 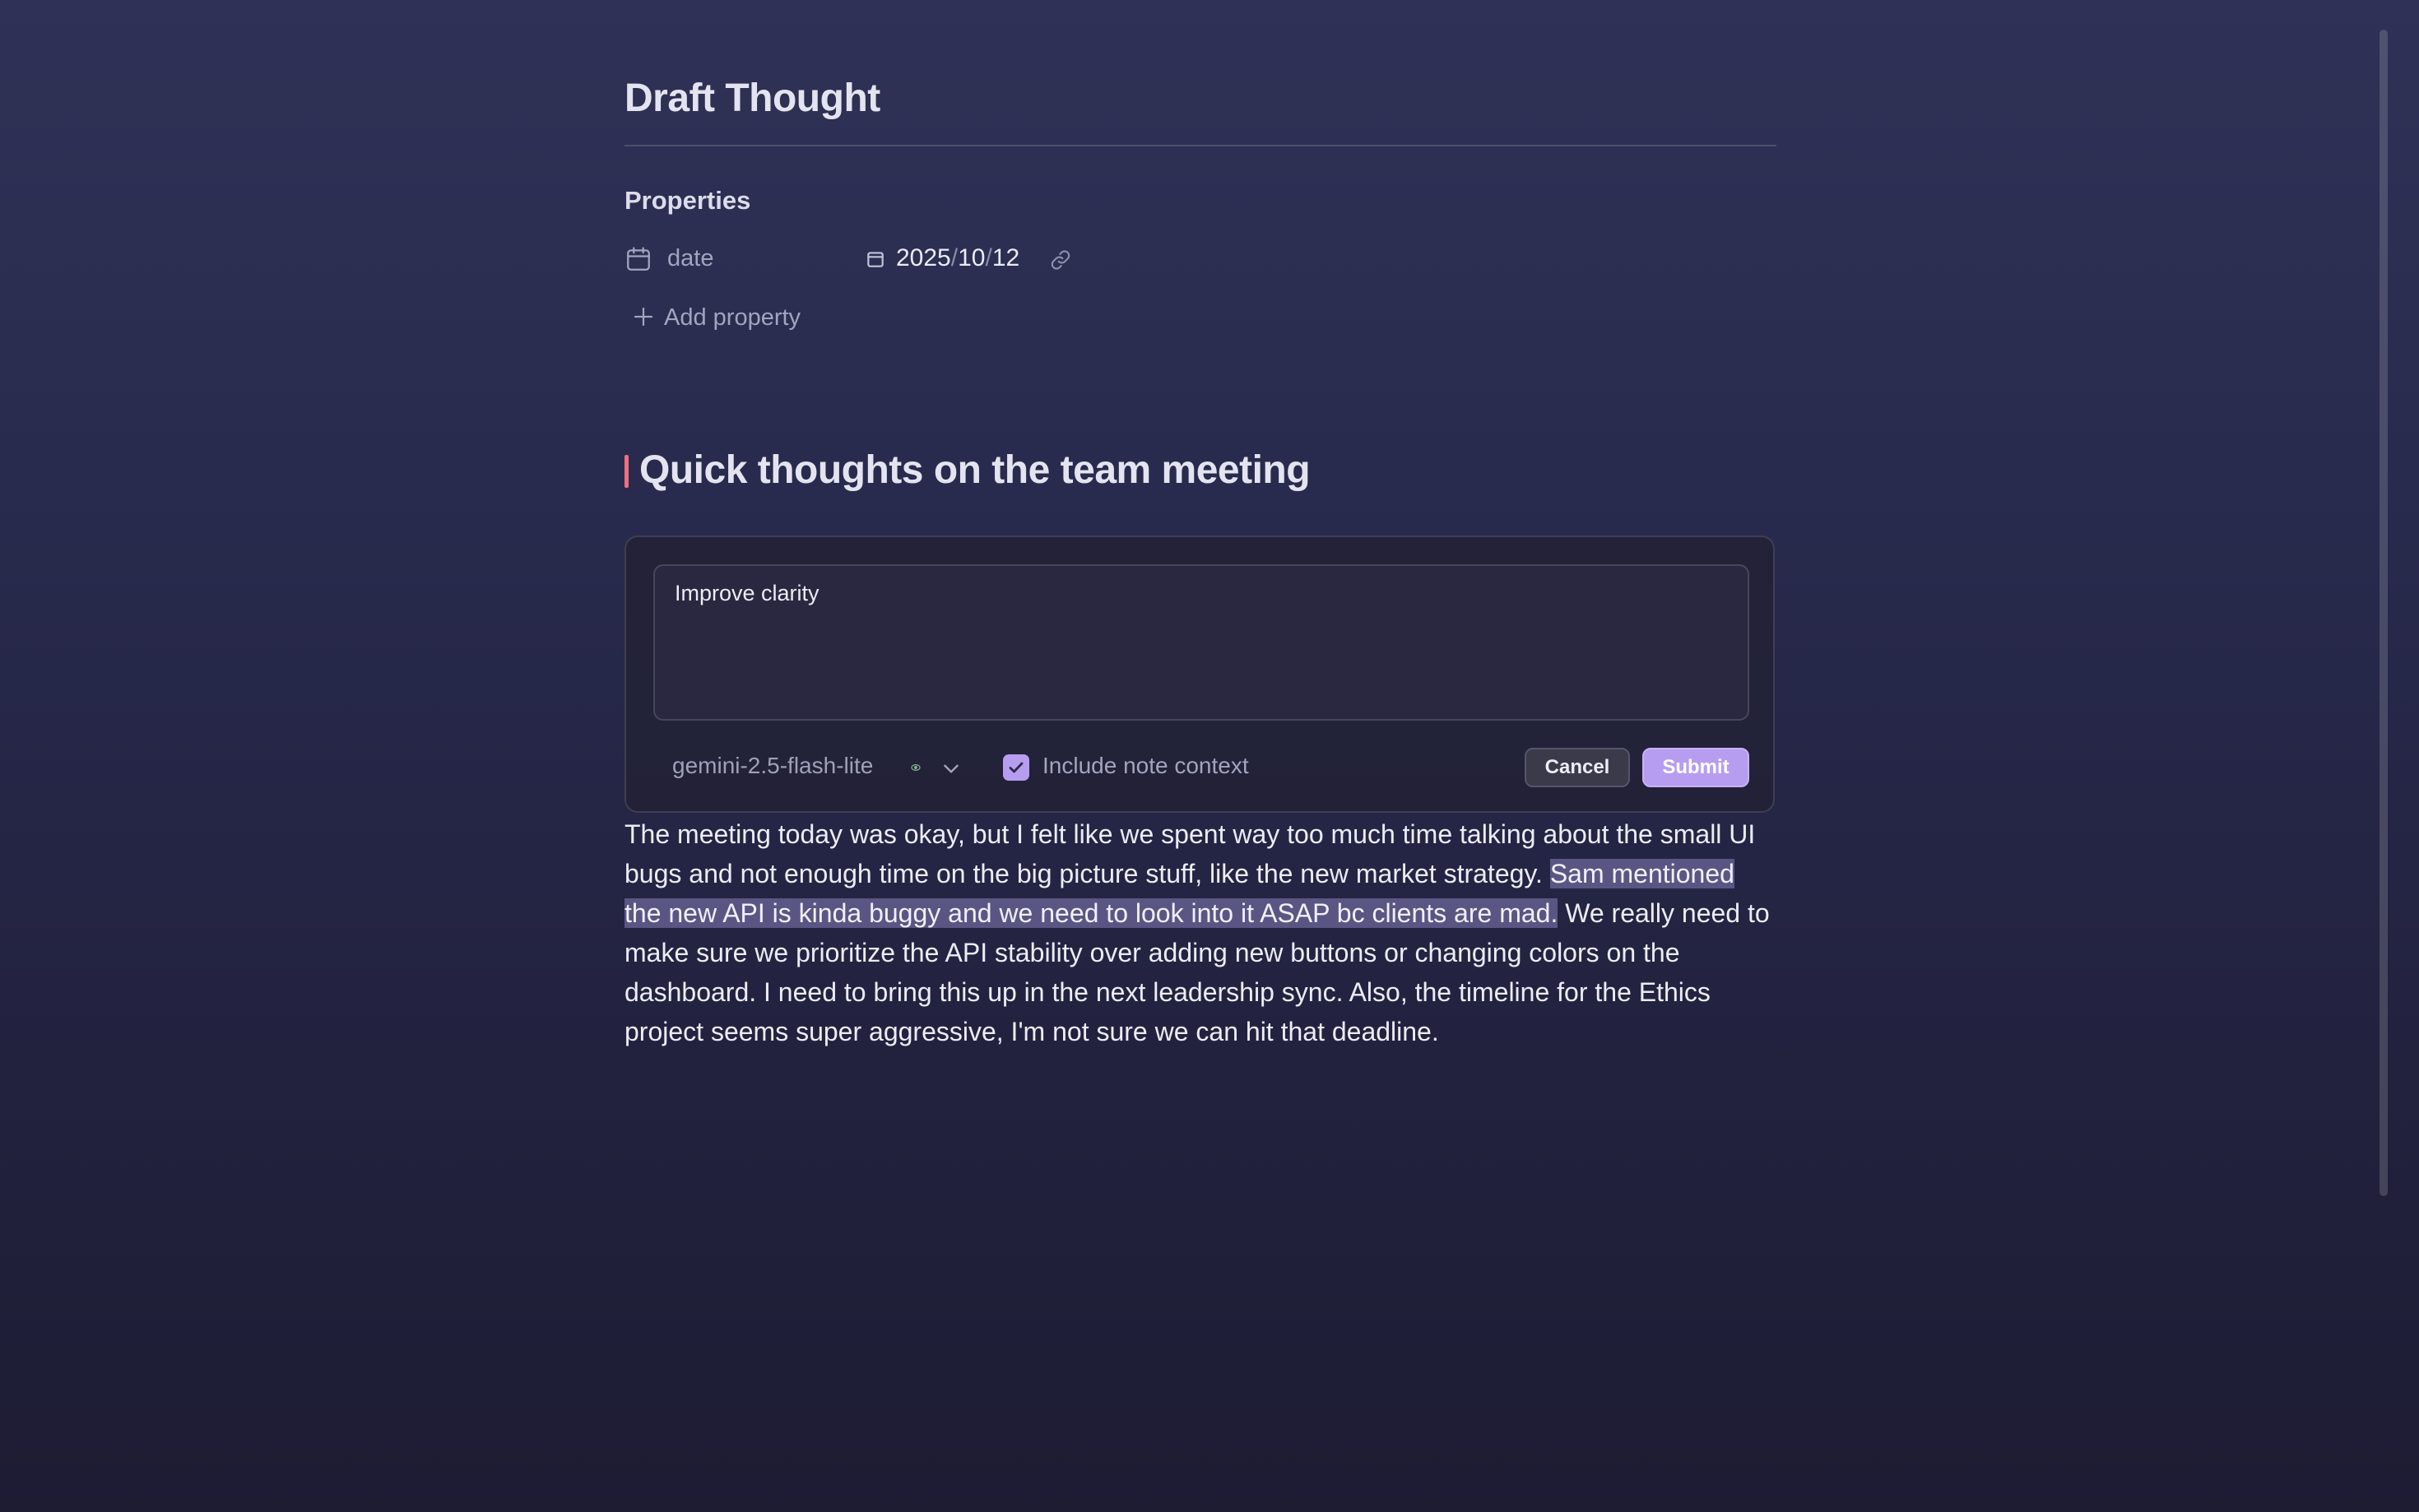 I want to click on note-title: Draft Thought, so click(x=752, y=98).